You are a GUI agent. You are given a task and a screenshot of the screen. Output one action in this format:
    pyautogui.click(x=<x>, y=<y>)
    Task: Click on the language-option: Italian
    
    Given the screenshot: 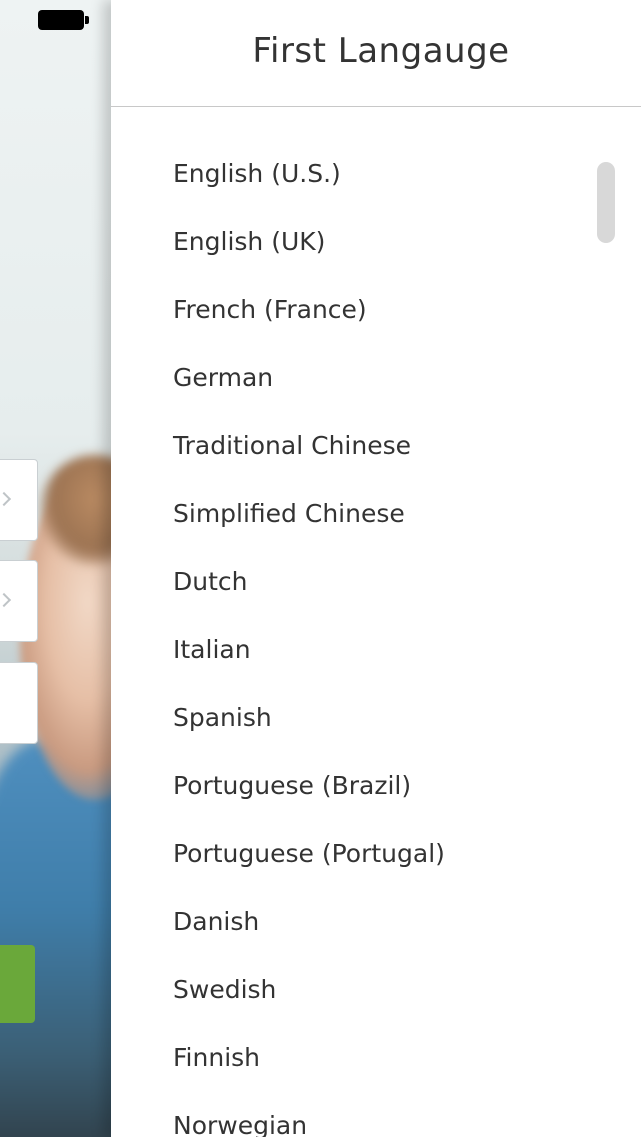 What is the action you would take?
    pyautogui.click(x=309, y=650)
    